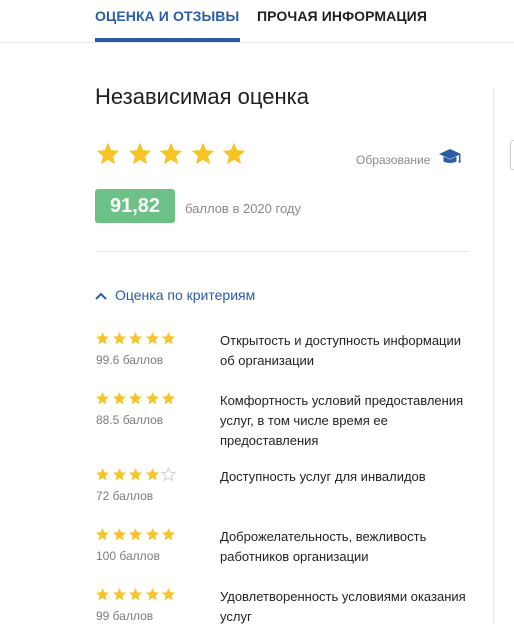  I want to click on score-caption: баллов в 2020 году, so click(243, 208).